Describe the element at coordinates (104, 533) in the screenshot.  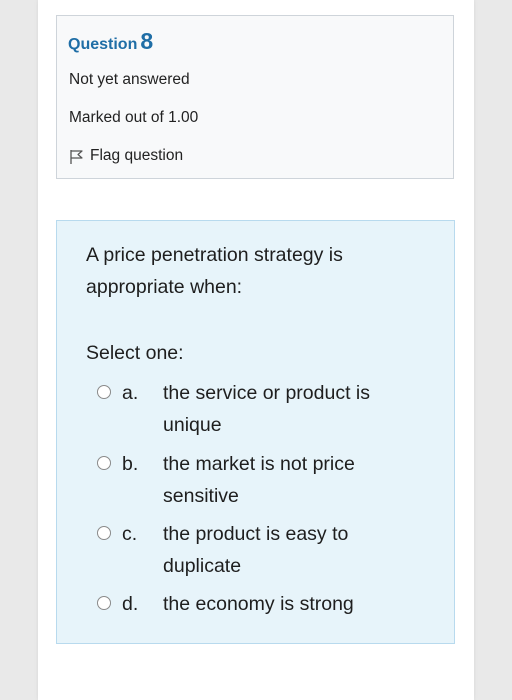
I see `radio-button-c` at that location.